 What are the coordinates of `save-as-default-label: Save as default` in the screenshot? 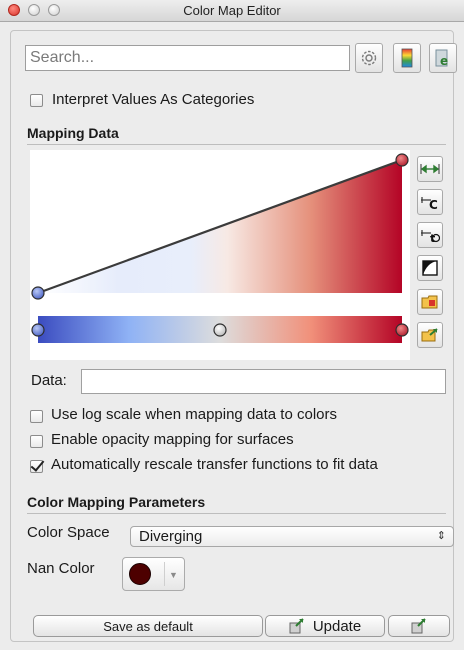 It's located at (148, 626).